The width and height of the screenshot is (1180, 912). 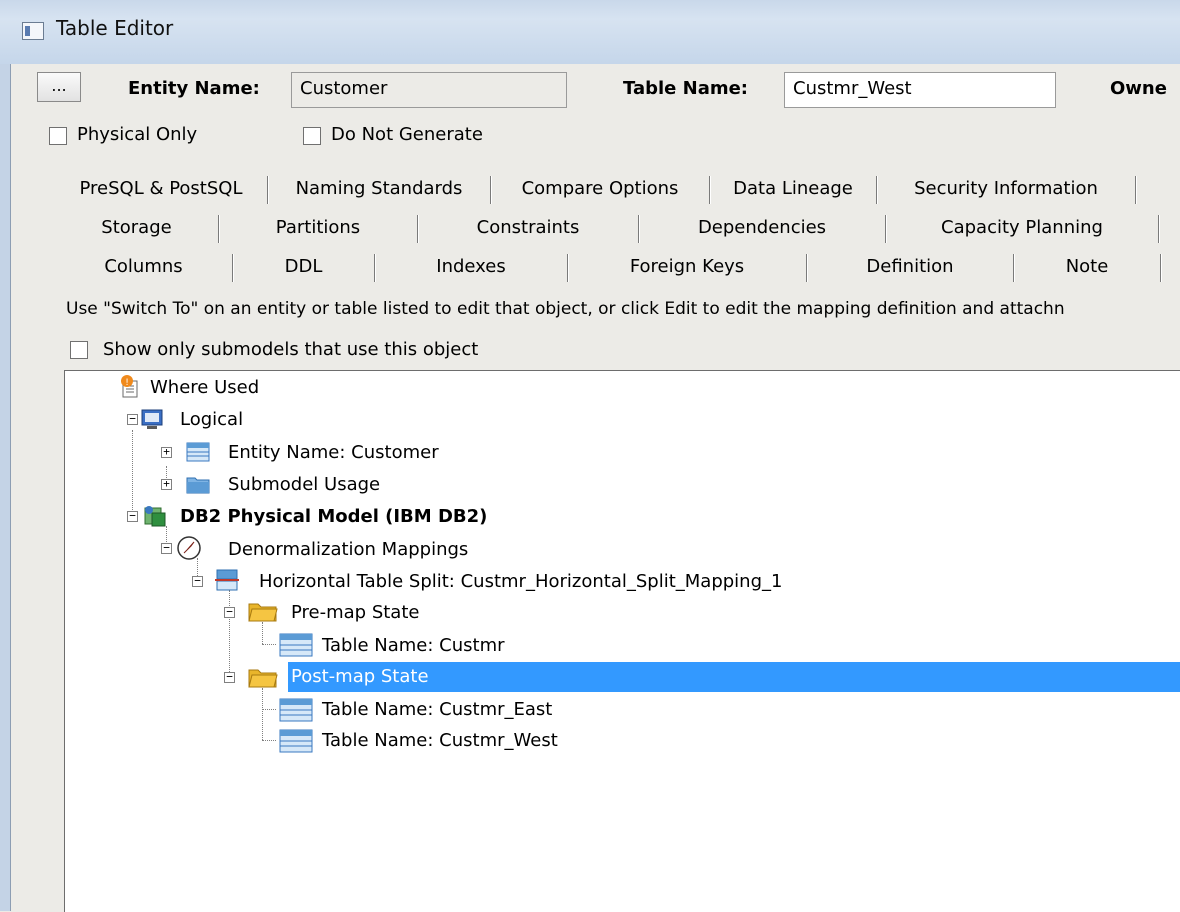 What do you see at coordinates (686, 88) in the screenshot?
I see `table-name-label: Table Name:` at bounding box center [686, 88].